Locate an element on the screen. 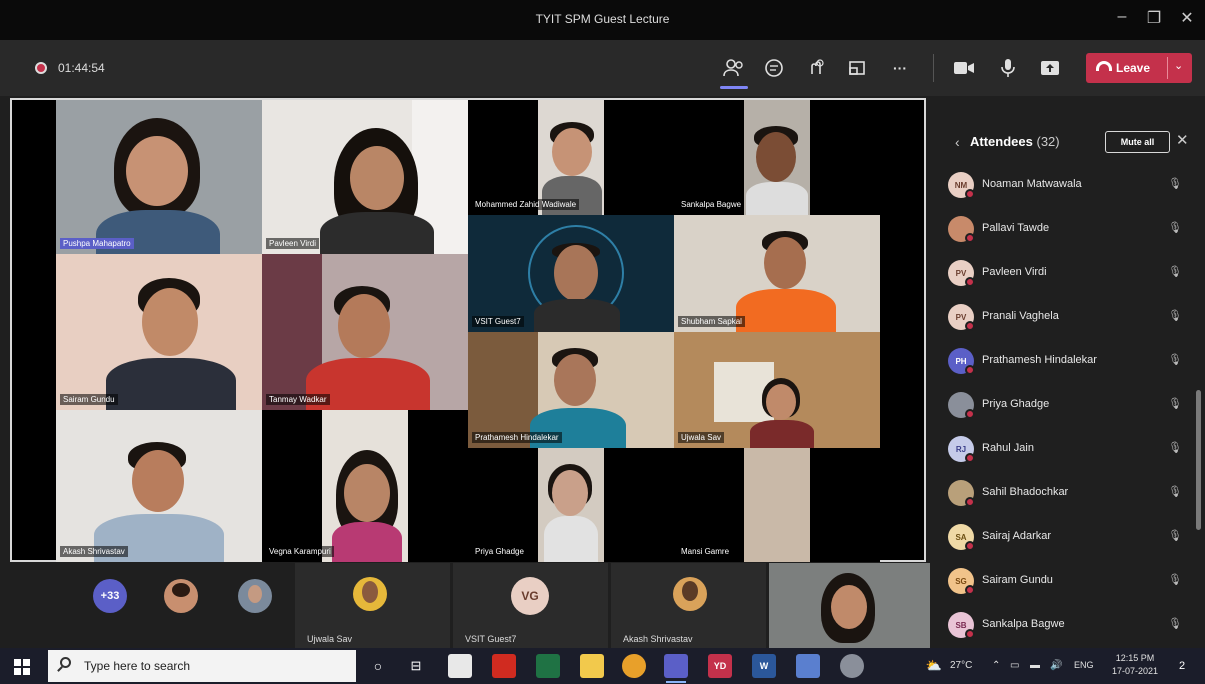  attendee-name: Sankalpa Bagwe is located at coordinates (1023, 624).